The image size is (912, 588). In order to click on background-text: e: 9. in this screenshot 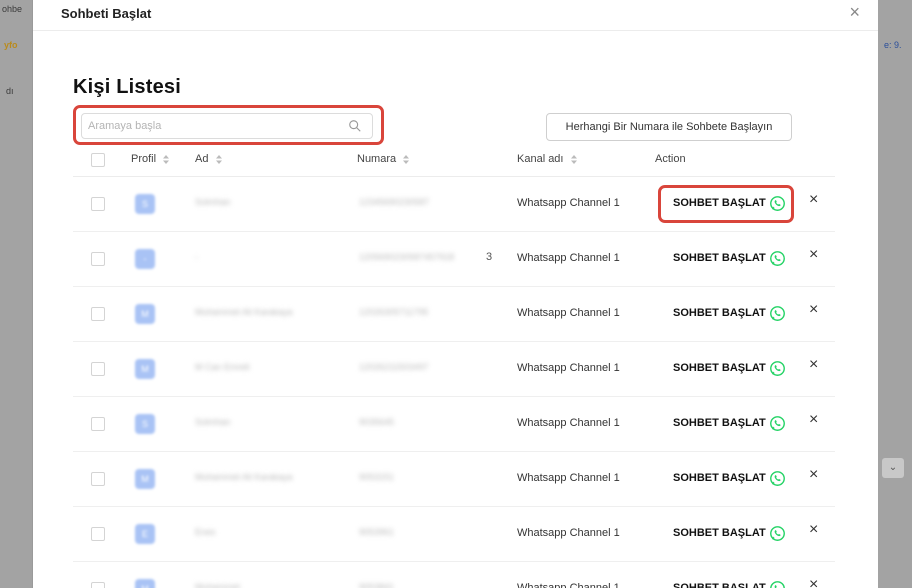, I will do `click(893, 45)`.